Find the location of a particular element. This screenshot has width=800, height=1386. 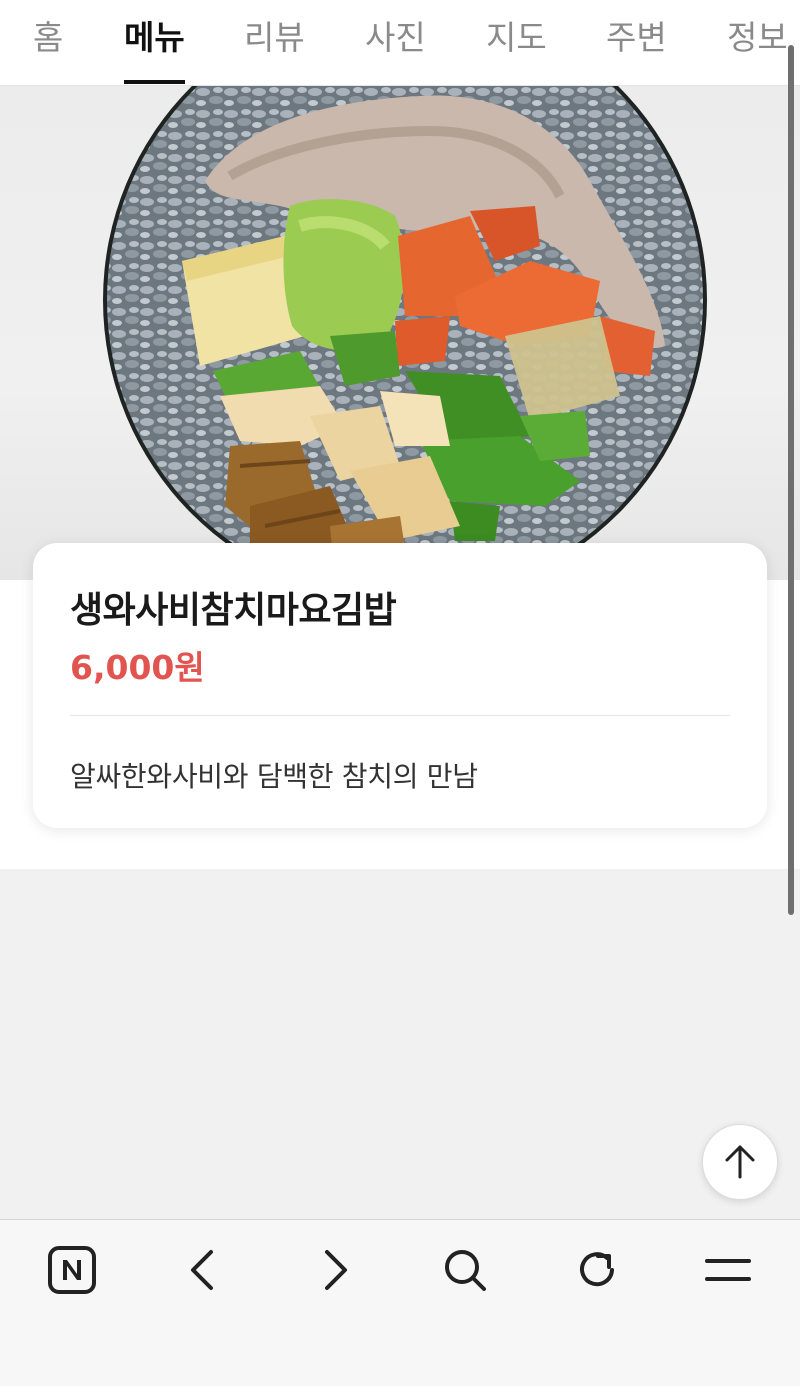

arrow-up-icon is located at coordinates (740, 1162).